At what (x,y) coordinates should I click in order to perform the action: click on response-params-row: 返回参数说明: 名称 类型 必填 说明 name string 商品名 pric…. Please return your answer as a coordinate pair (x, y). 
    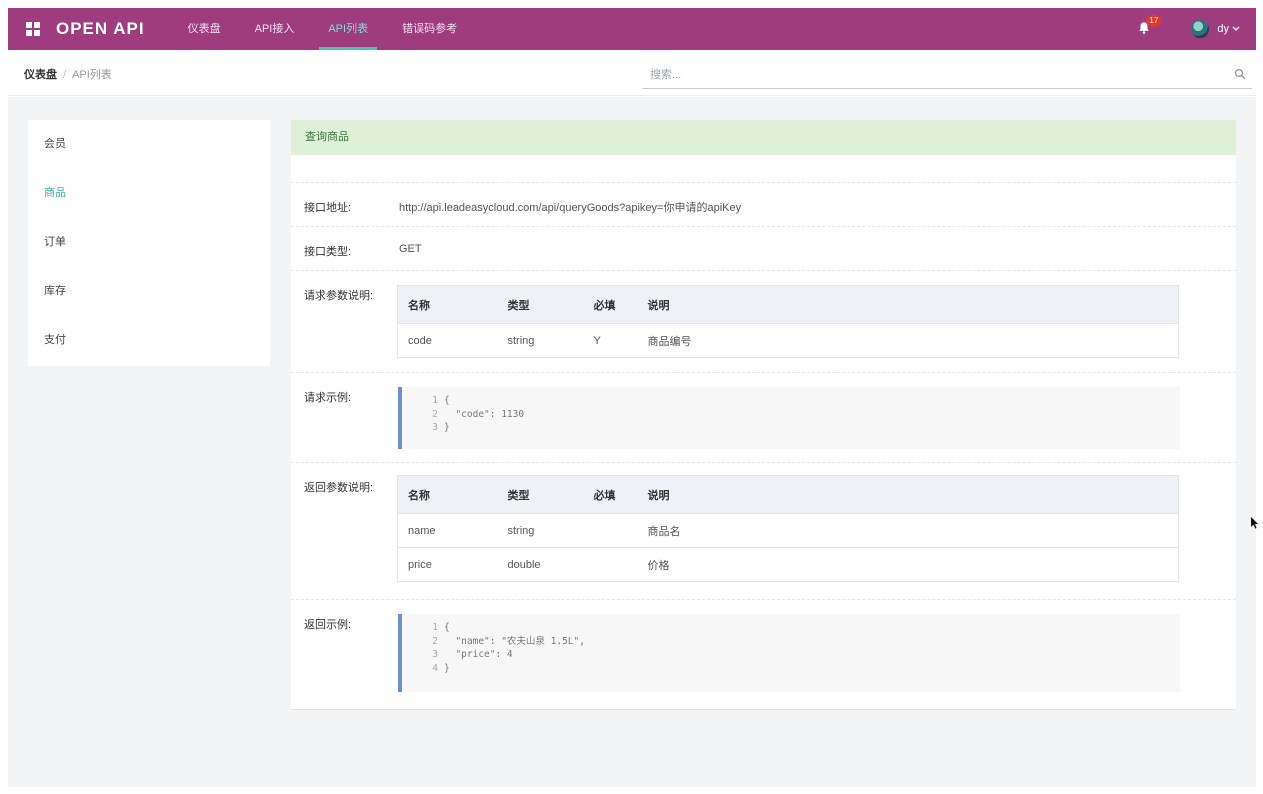
    Looking at the image, I should click on (763, 531).